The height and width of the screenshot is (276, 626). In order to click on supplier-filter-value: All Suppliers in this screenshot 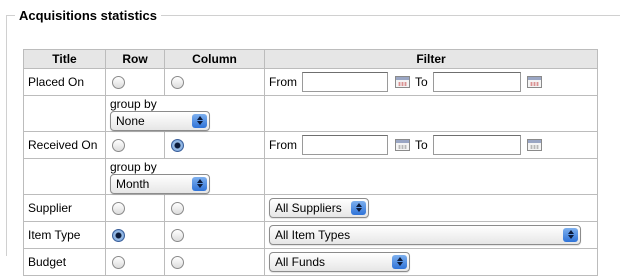, I will do `click(308, 207)`.